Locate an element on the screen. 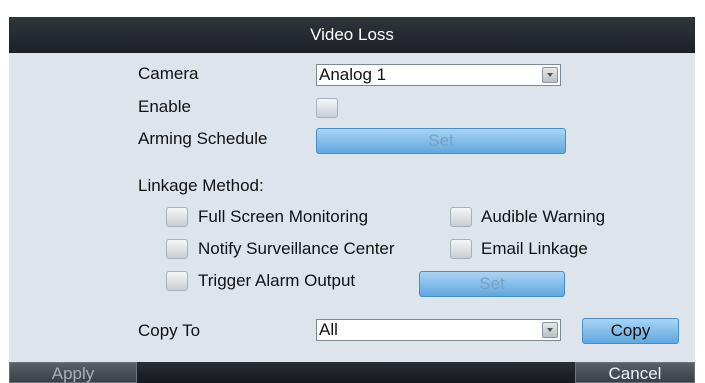  enable-checkbox is located at coordinates (327, 108).